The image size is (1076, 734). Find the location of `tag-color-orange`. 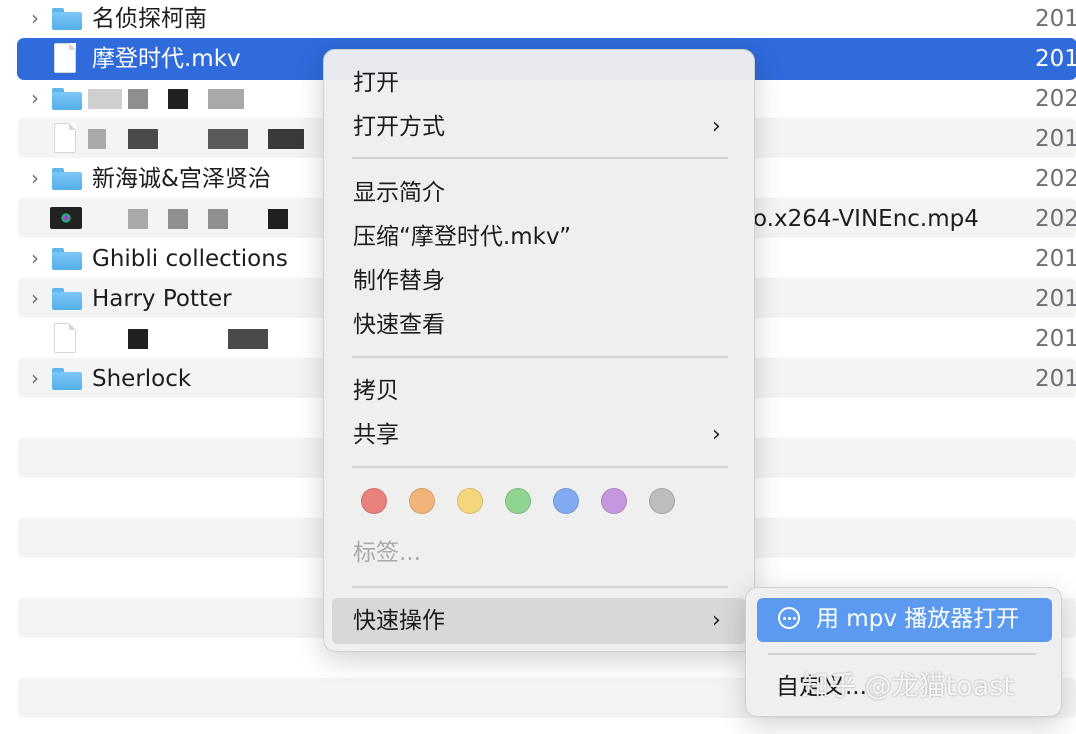

tag-color-orange is located at coordinates (422, 501).